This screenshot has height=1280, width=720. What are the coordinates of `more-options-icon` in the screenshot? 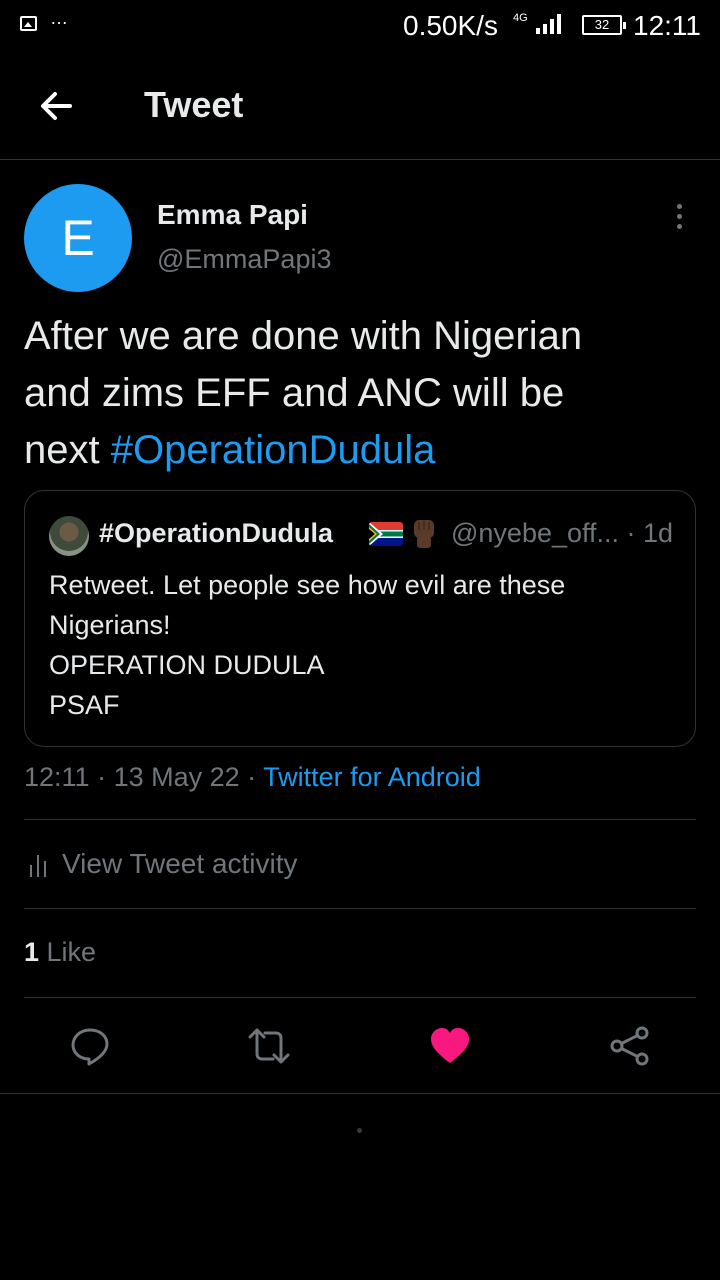 It's located at (679, 217).